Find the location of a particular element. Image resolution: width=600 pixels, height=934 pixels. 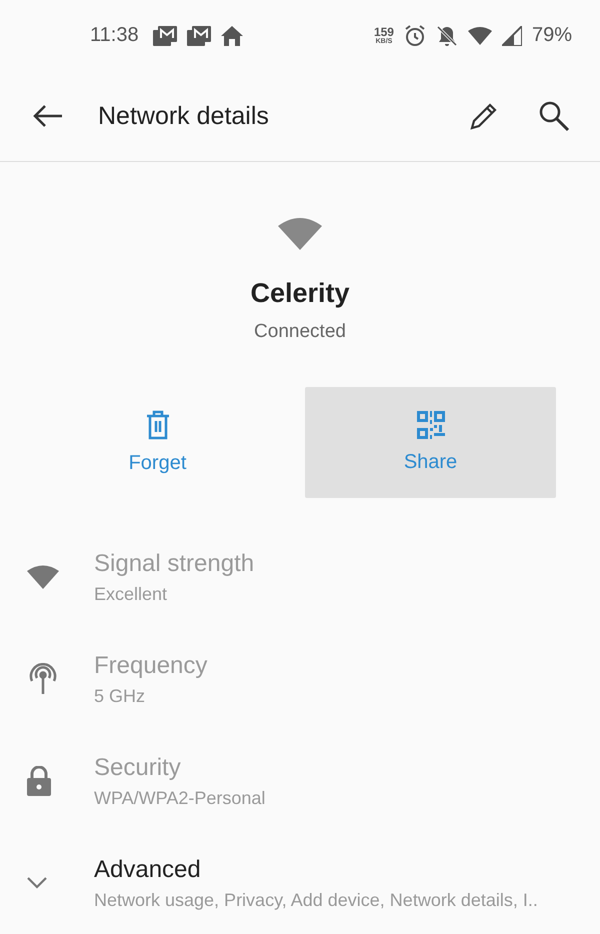

setting-title: Advanced is located at coordinates (148, 870).